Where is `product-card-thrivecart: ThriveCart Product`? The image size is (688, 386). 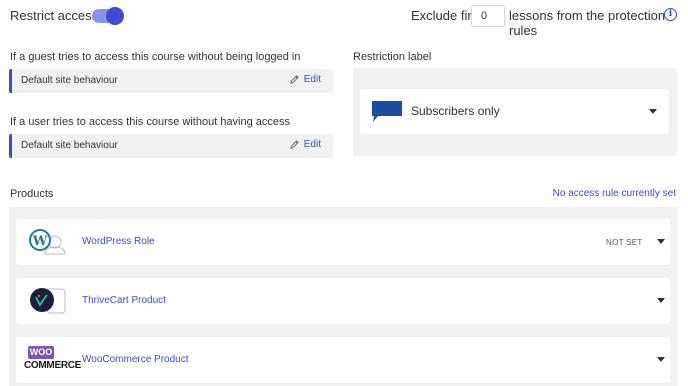 product-card-thrivecart: ThriveCart Product is located at coordinates (343, 301).